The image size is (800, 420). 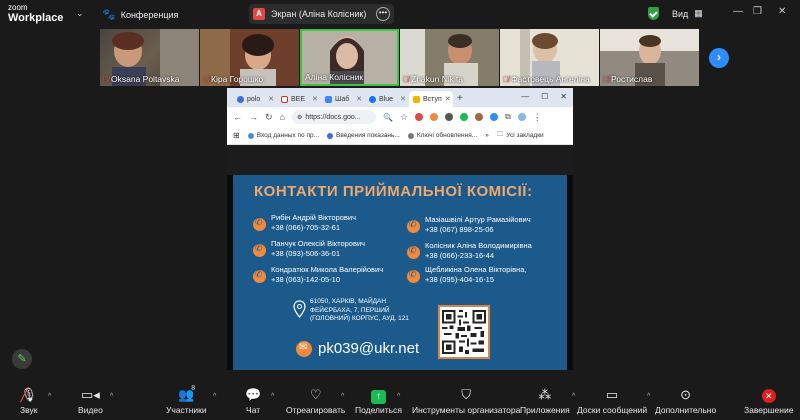 What do you see at coordinates (545, 401) in the screenshot?
I see `apps-button: ⁂ Приложения` at bounding box center [545, 401].